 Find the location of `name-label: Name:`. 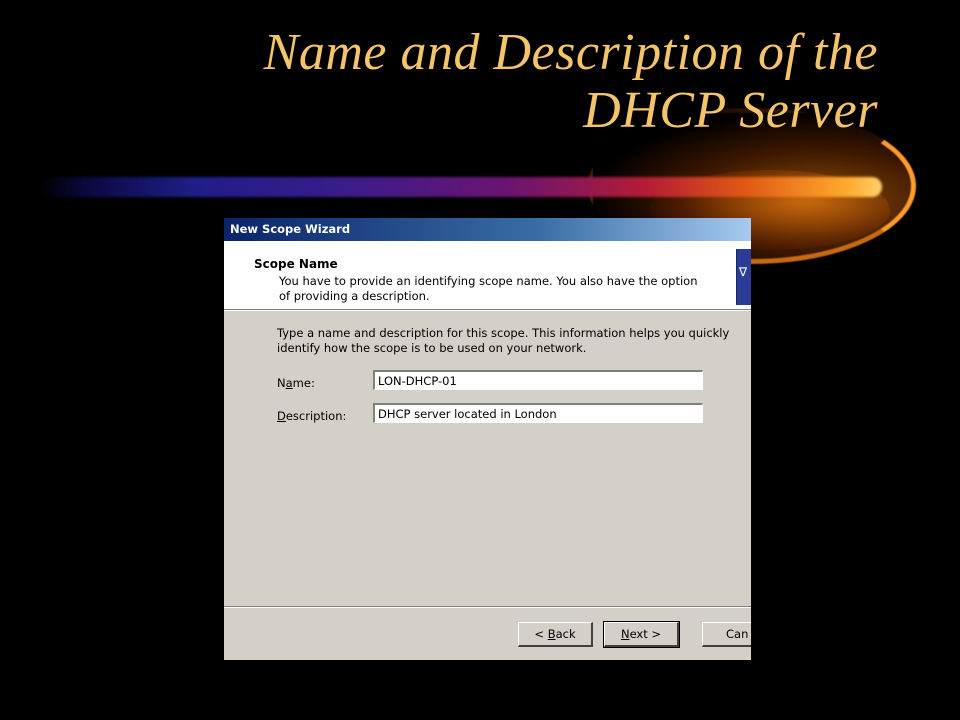

name-label: Name: is located at coordinates (296, 383).